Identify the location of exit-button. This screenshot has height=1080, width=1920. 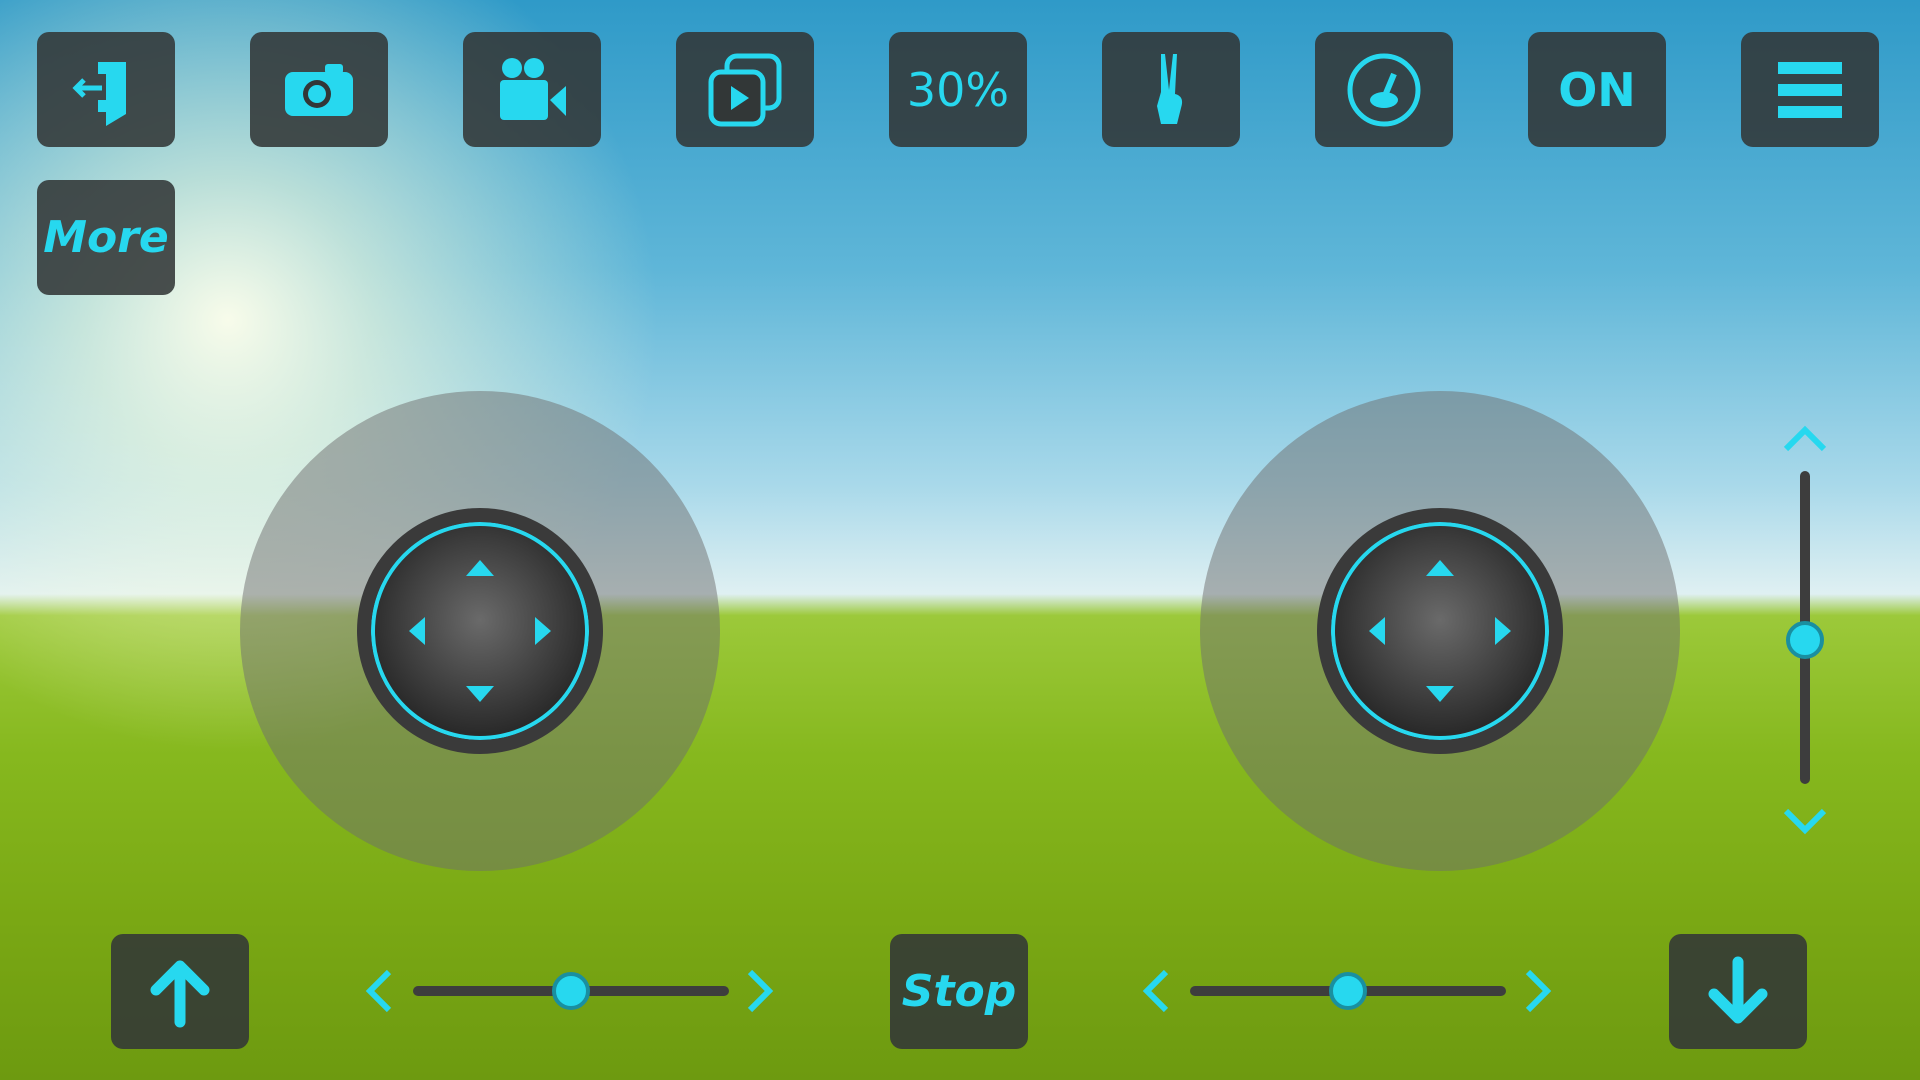
(106, 89).